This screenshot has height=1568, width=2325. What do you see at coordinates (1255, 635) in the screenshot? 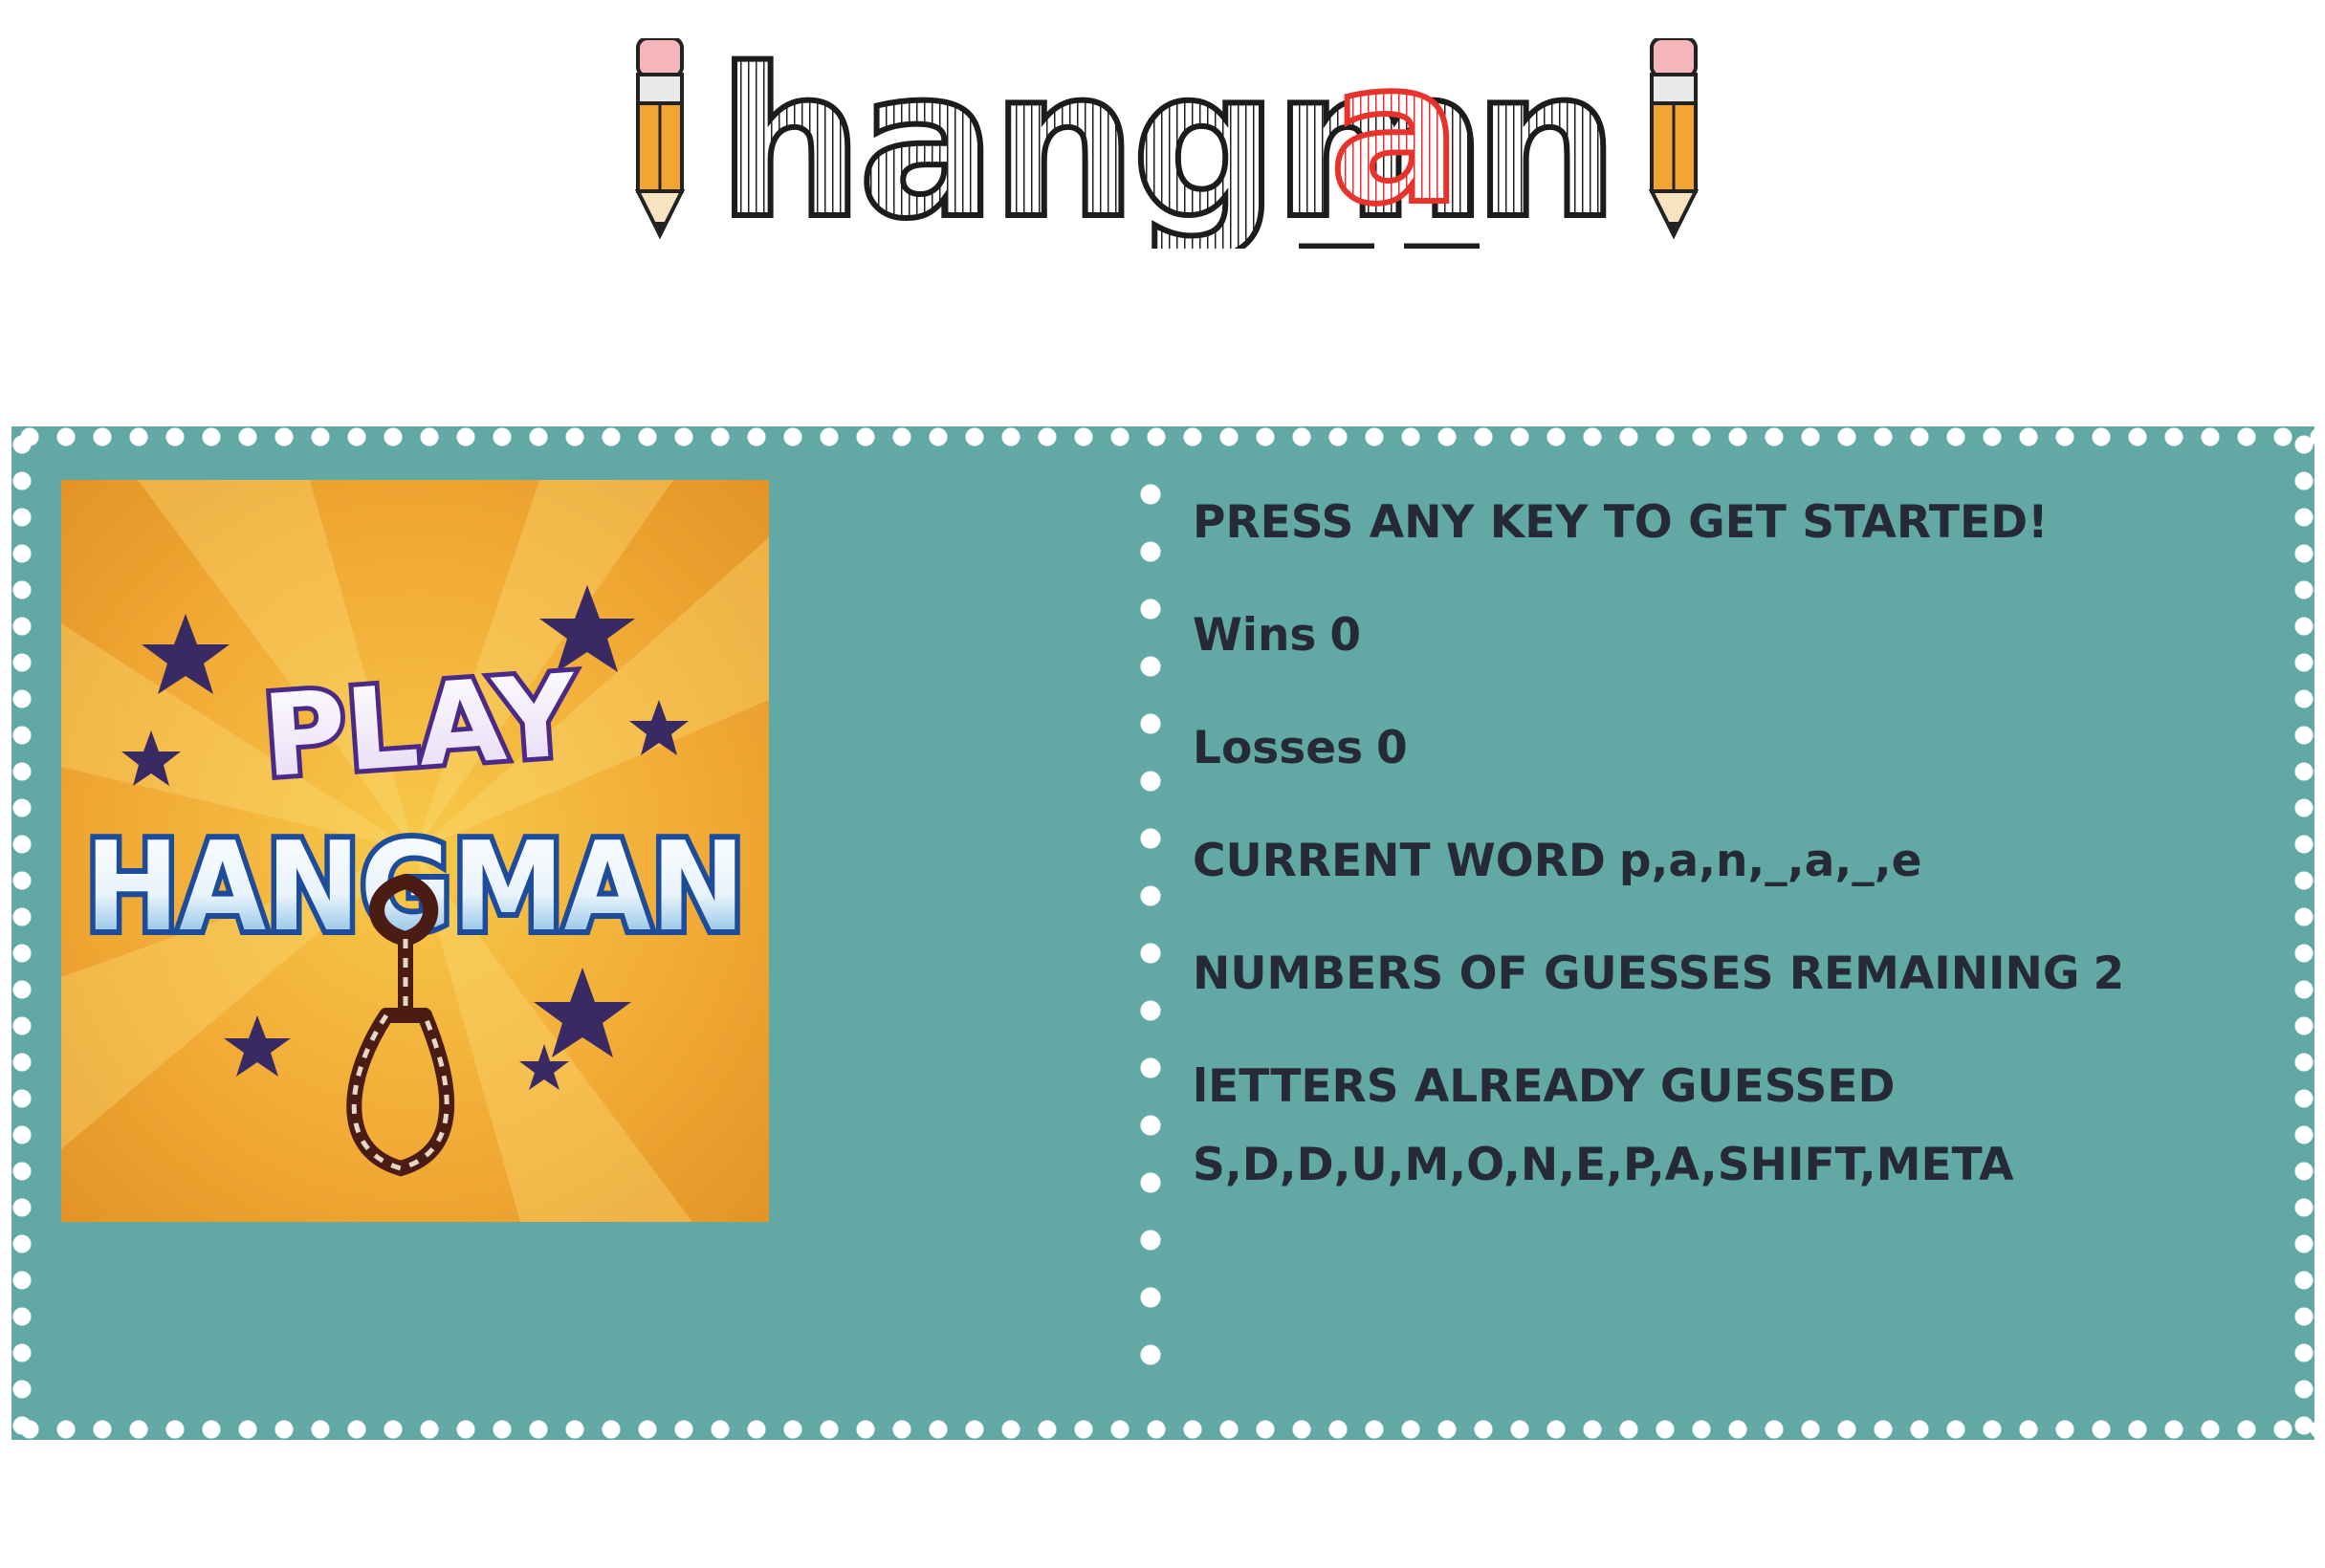
I see `wins-label: Wins` at bounding box center [1255, 635].